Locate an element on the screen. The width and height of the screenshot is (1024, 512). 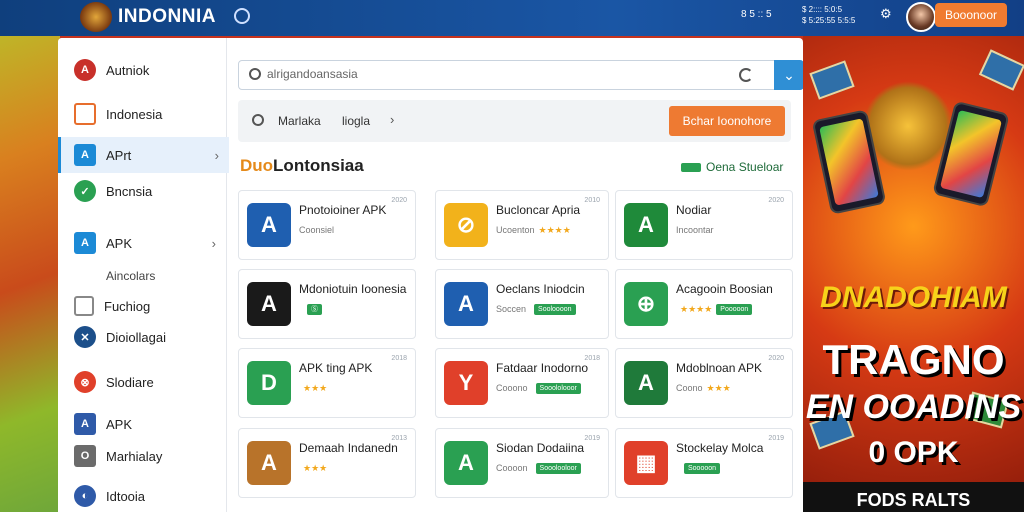
location-icon is located at coordinates (242, 16).